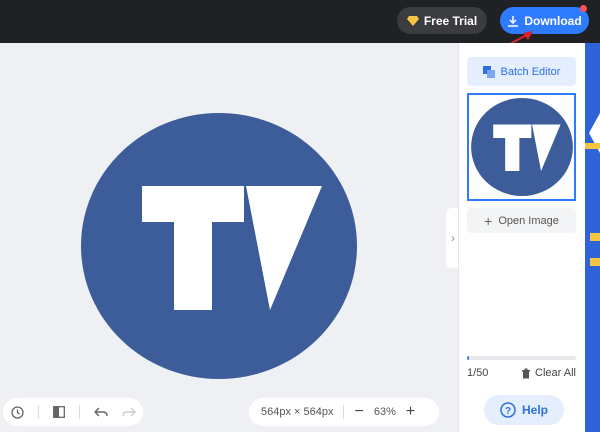  What do you see at coordinates (521, 147) in the screenshot?
I see `image-thumbnail` at bounding box center [521, 147].